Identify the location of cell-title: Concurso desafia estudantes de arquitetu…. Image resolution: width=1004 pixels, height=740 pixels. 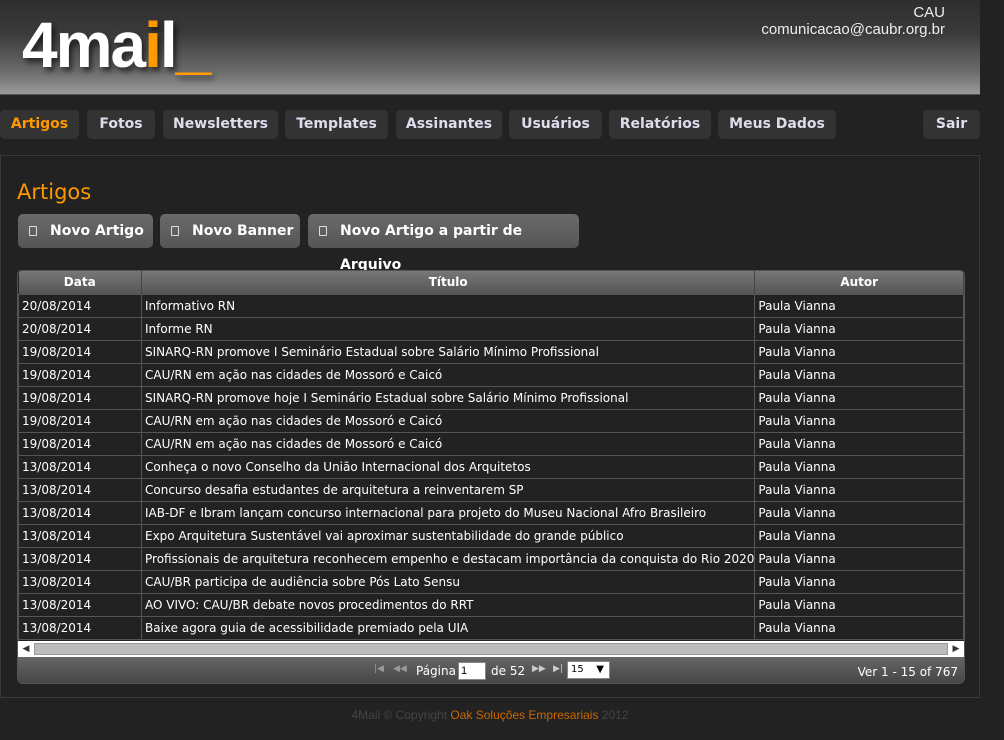
(448, 489).